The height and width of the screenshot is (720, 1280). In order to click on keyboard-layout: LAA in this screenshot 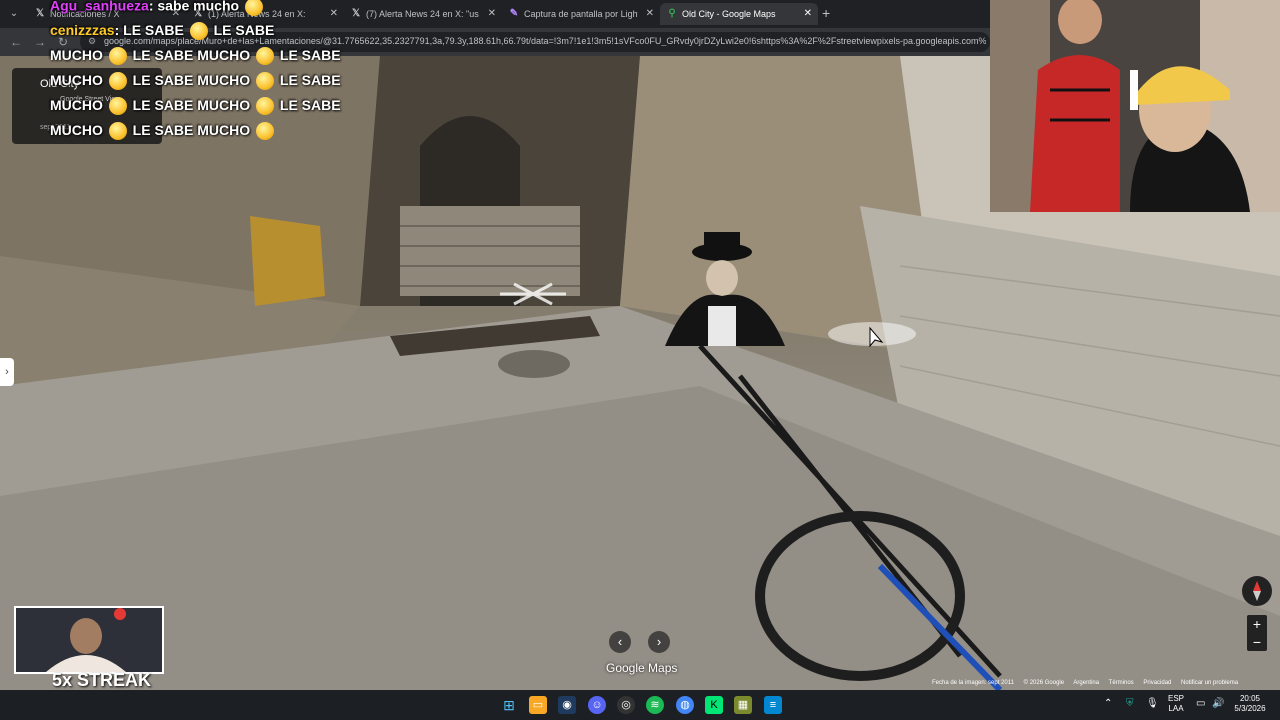, I will do `click(1176, 708)`.